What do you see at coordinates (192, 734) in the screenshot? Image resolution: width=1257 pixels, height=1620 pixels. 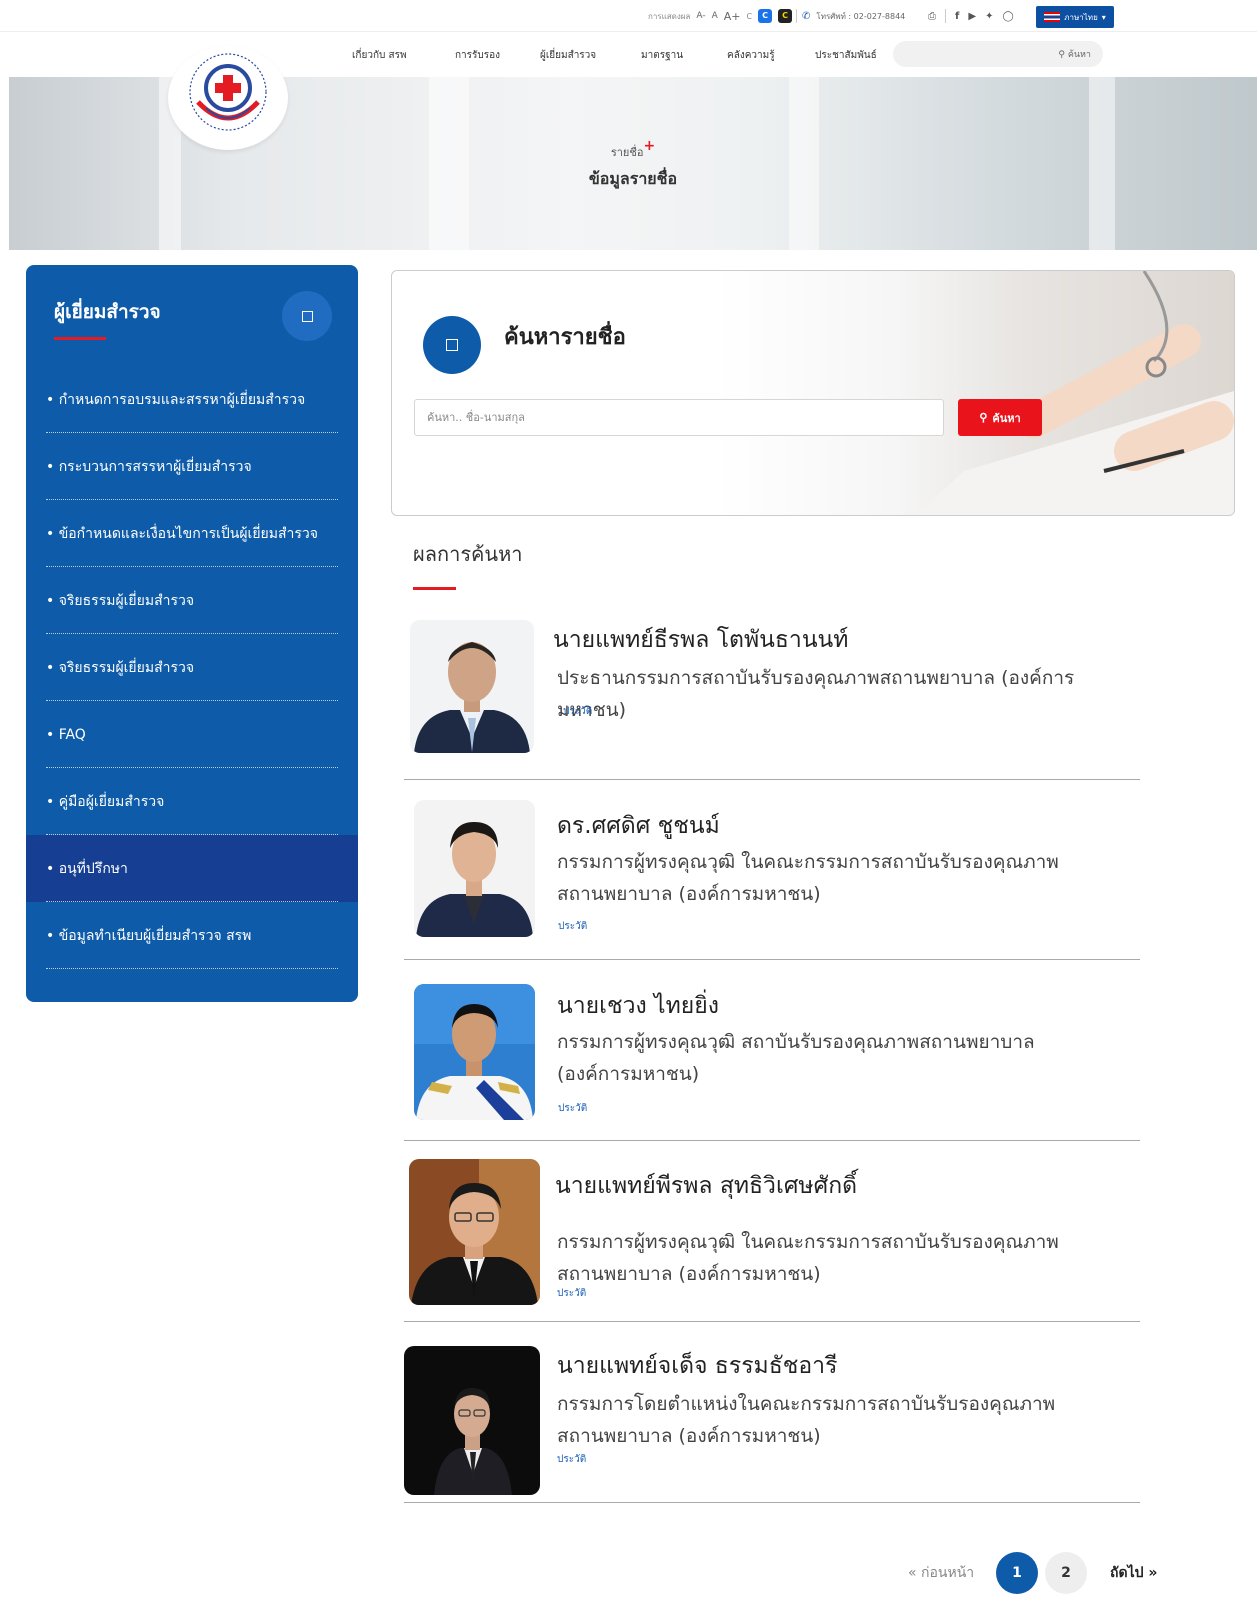 I see `sidebar-item-faq: • FAQ` at bounding box center [192, 734].